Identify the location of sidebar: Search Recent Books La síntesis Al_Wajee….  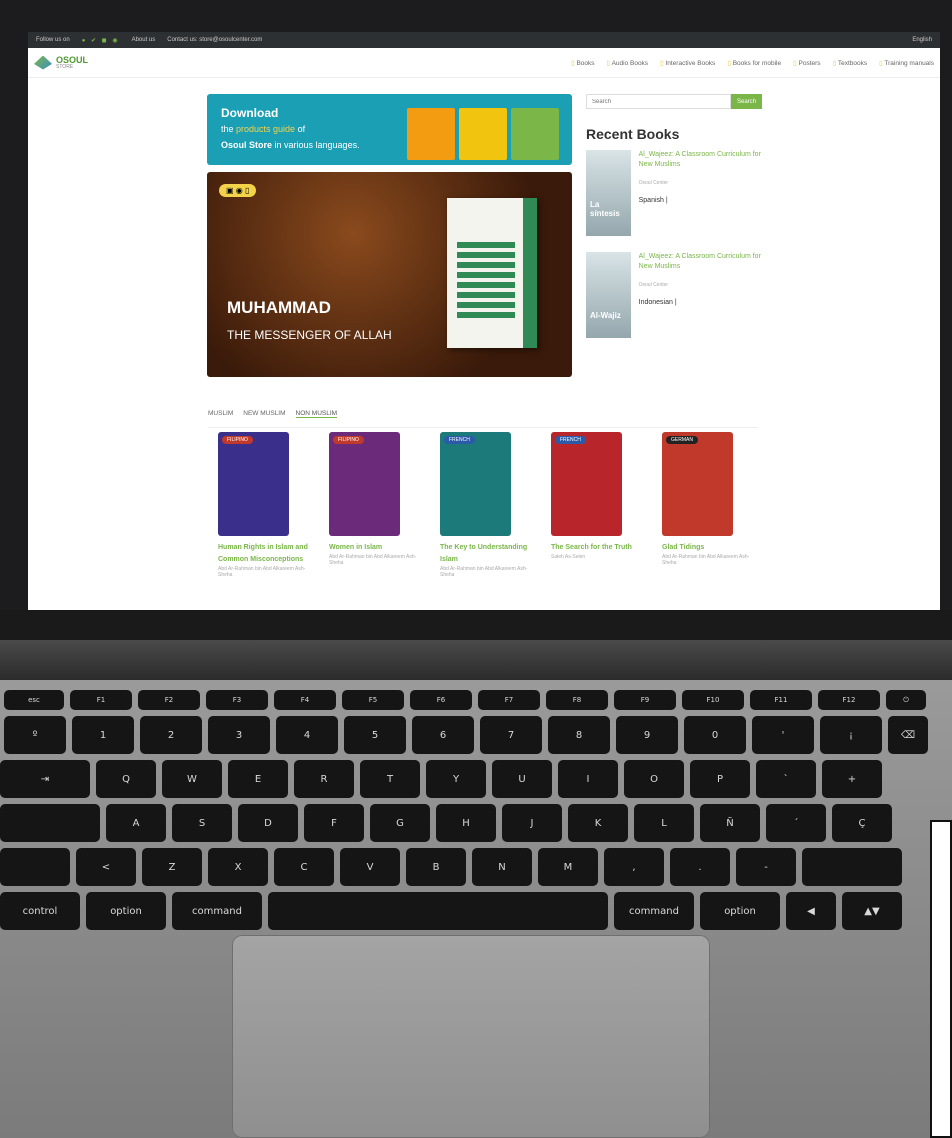
(674, 224).